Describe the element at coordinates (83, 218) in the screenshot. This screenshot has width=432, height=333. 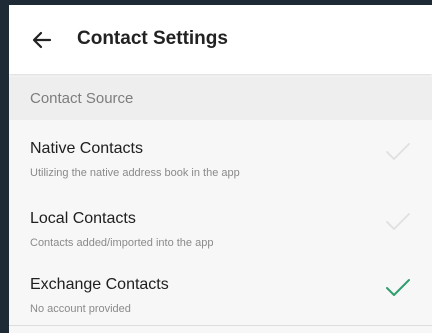
I see `item-title: Local Contacts` at that location.